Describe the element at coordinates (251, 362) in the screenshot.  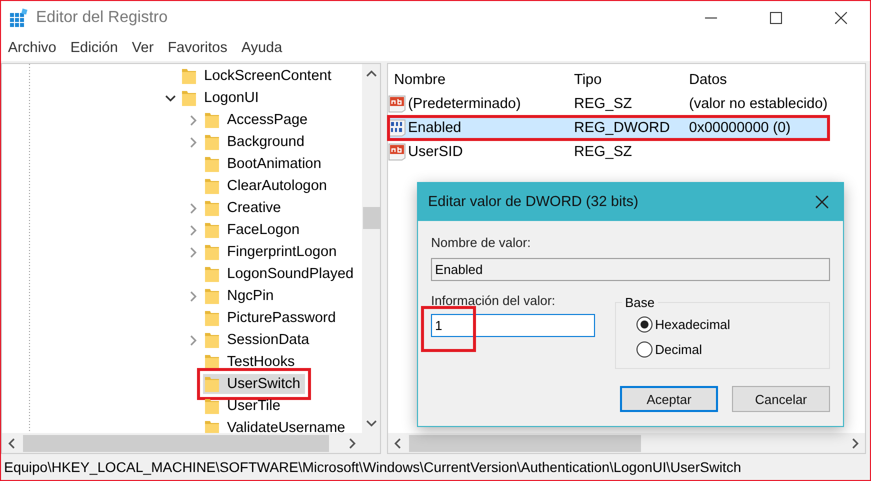
I see `tree-item: TestHooks` at that location.